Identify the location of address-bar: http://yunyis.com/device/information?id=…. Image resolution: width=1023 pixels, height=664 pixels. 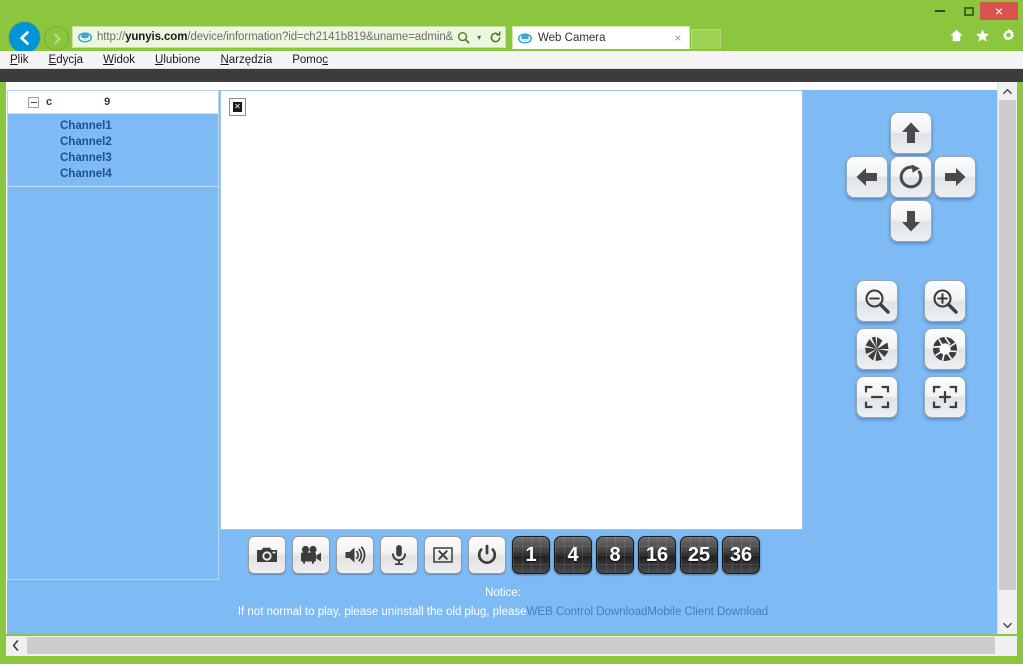
(289, 37).